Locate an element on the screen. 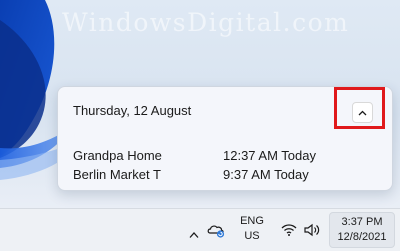 The height and width of the screenshot is (251, 400). wifi-icon is located at coordinates (289, 230).